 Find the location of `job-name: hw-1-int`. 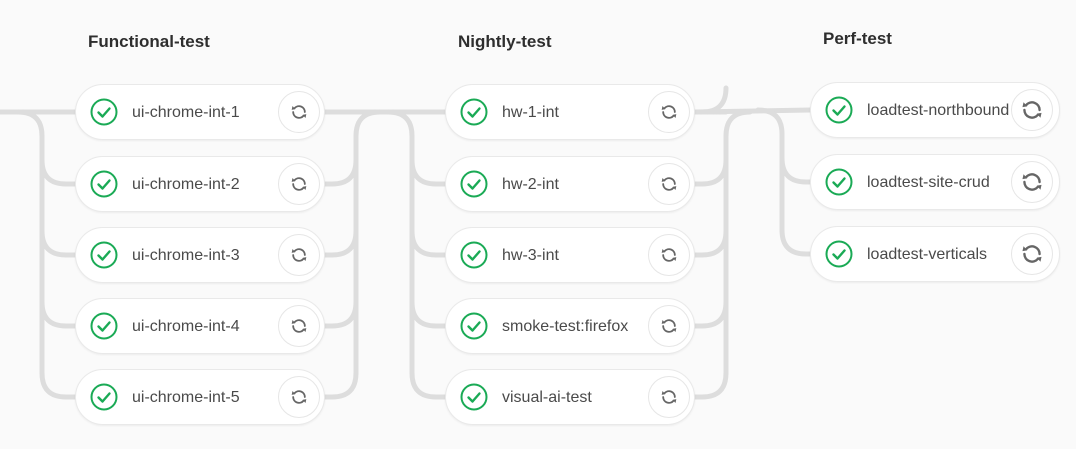

job-name: hw-1-int is located at coordinates (576, 113).